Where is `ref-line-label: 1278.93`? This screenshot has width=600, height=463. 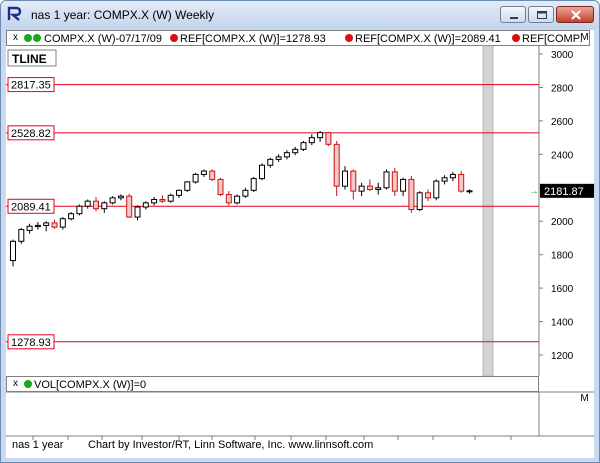 ref-line-label: 1278.93 is located at coordinates (31, 343).